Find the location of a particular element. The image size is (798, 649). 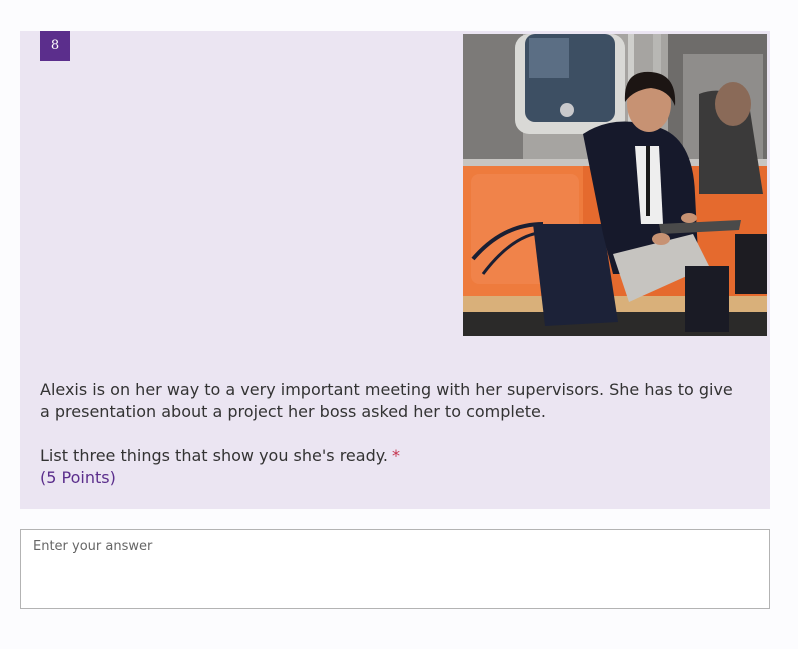

question-number-badge: 8 is located at coordinates (55, 46).